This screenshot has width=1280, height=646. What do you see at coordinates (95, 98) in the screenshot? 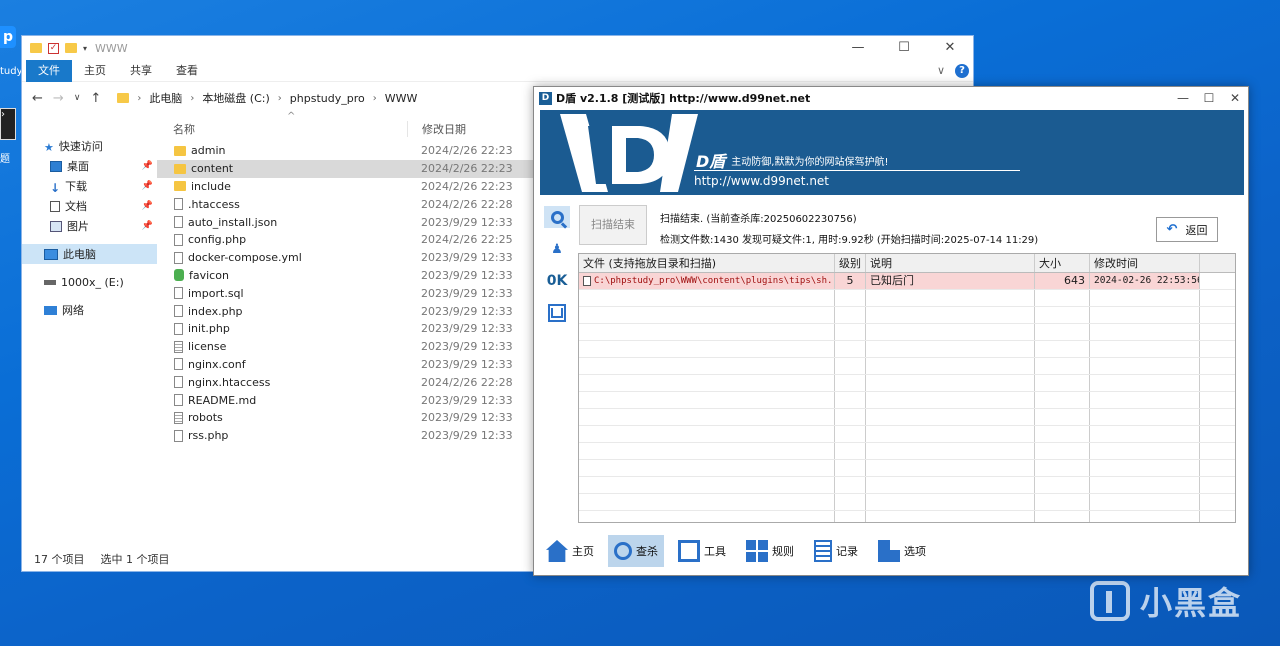
I see `up-button: ↑` at bounding box center [95, 98].